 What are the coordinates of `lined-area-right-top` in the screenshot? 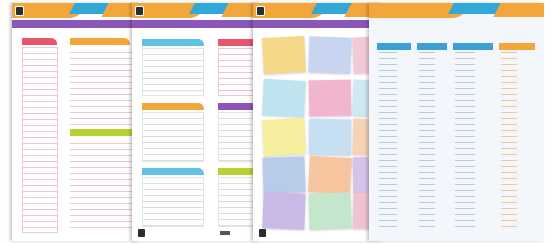 It's located at (101, 87).